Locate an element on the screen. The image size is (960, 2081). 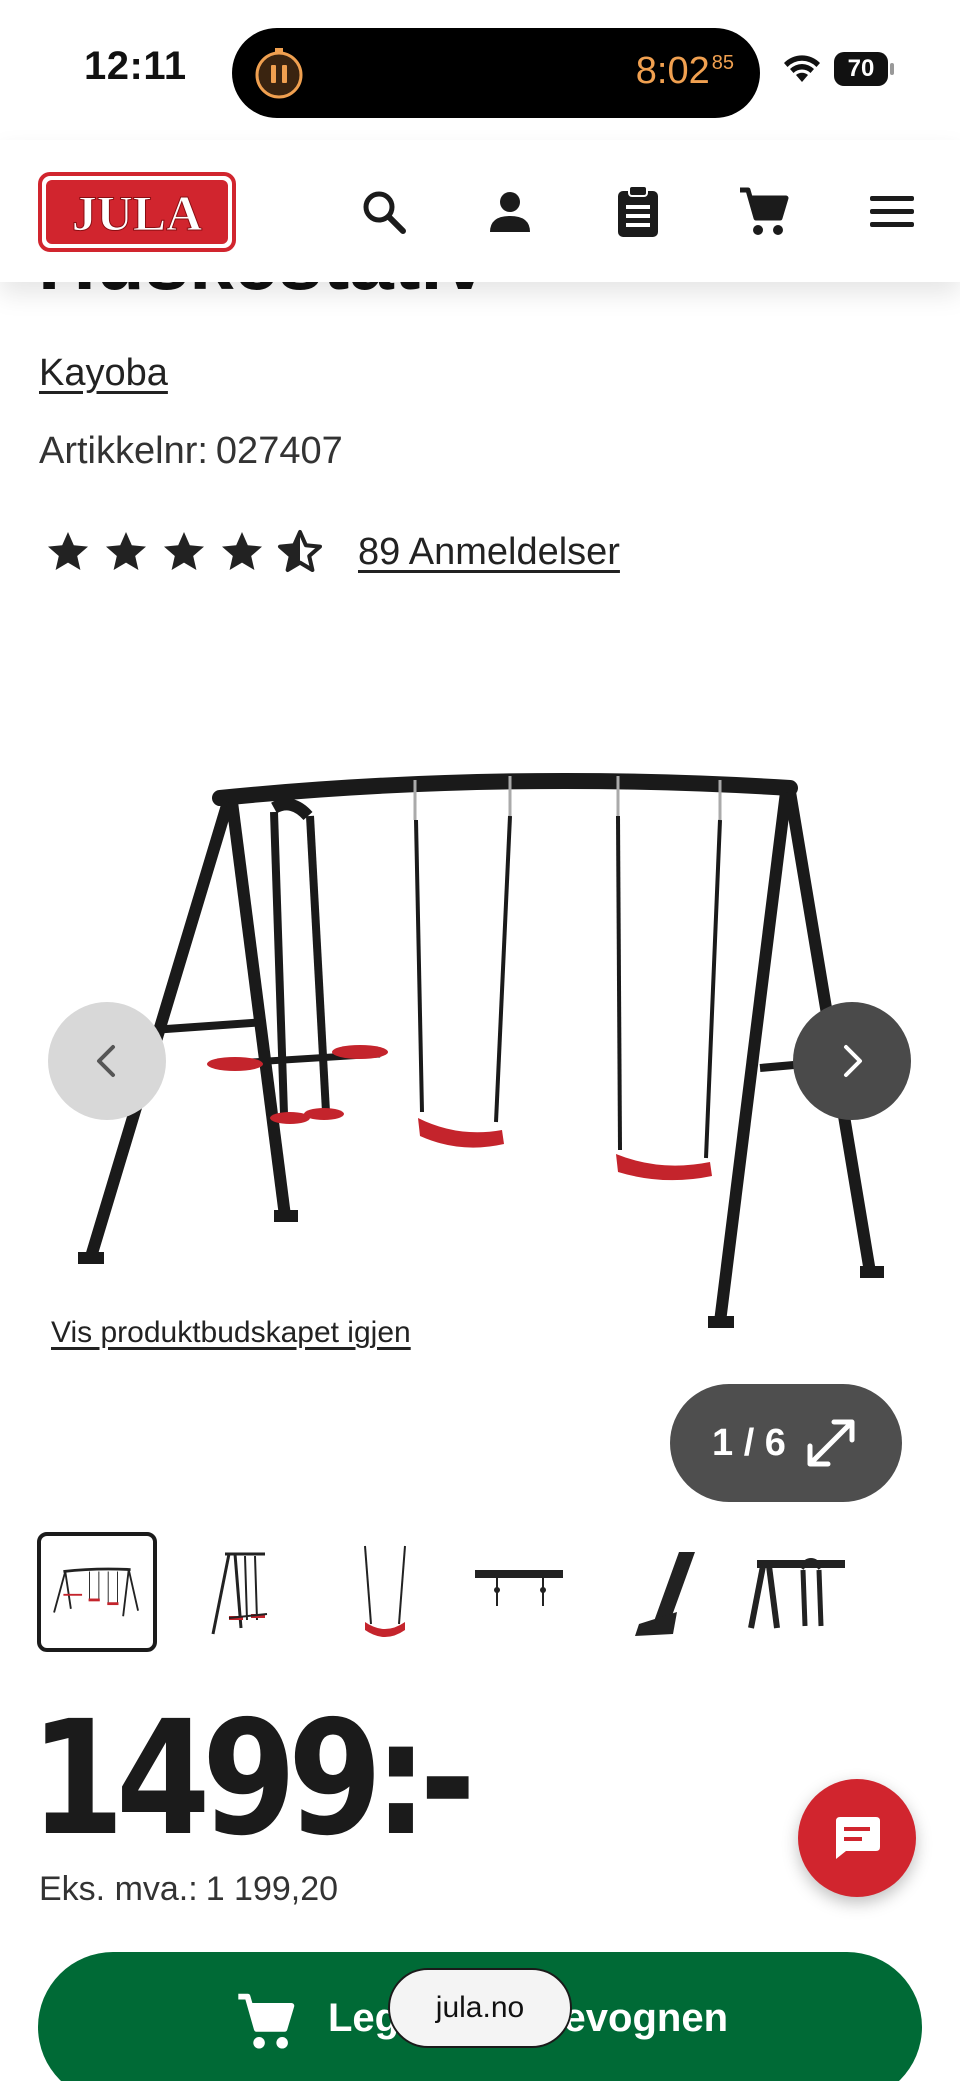
thumbnail-crossbar is located at coordinates (519, 1588).